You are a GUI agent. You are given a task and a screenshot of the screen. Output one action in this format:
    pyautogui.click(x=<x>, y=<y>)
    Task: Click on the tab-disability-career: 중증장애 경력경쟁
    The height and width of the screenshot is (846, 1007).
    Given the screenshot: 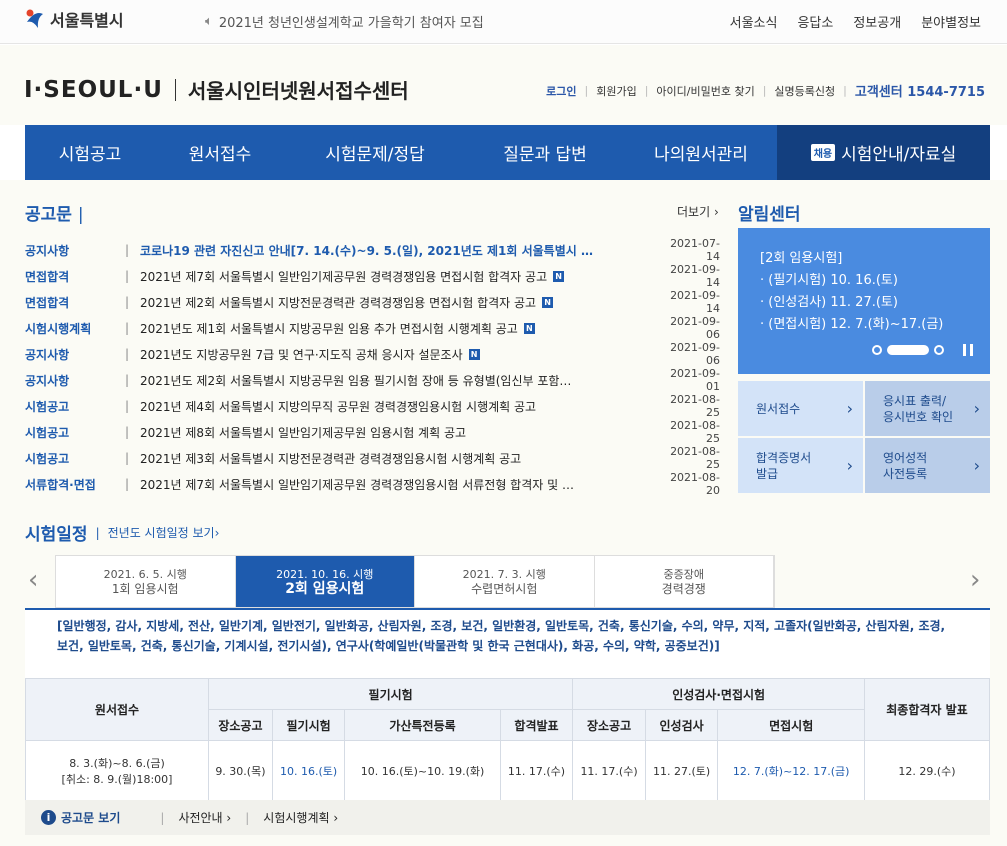 What is the action you would take?
    pyautogui.click(x=684, y=581)
    